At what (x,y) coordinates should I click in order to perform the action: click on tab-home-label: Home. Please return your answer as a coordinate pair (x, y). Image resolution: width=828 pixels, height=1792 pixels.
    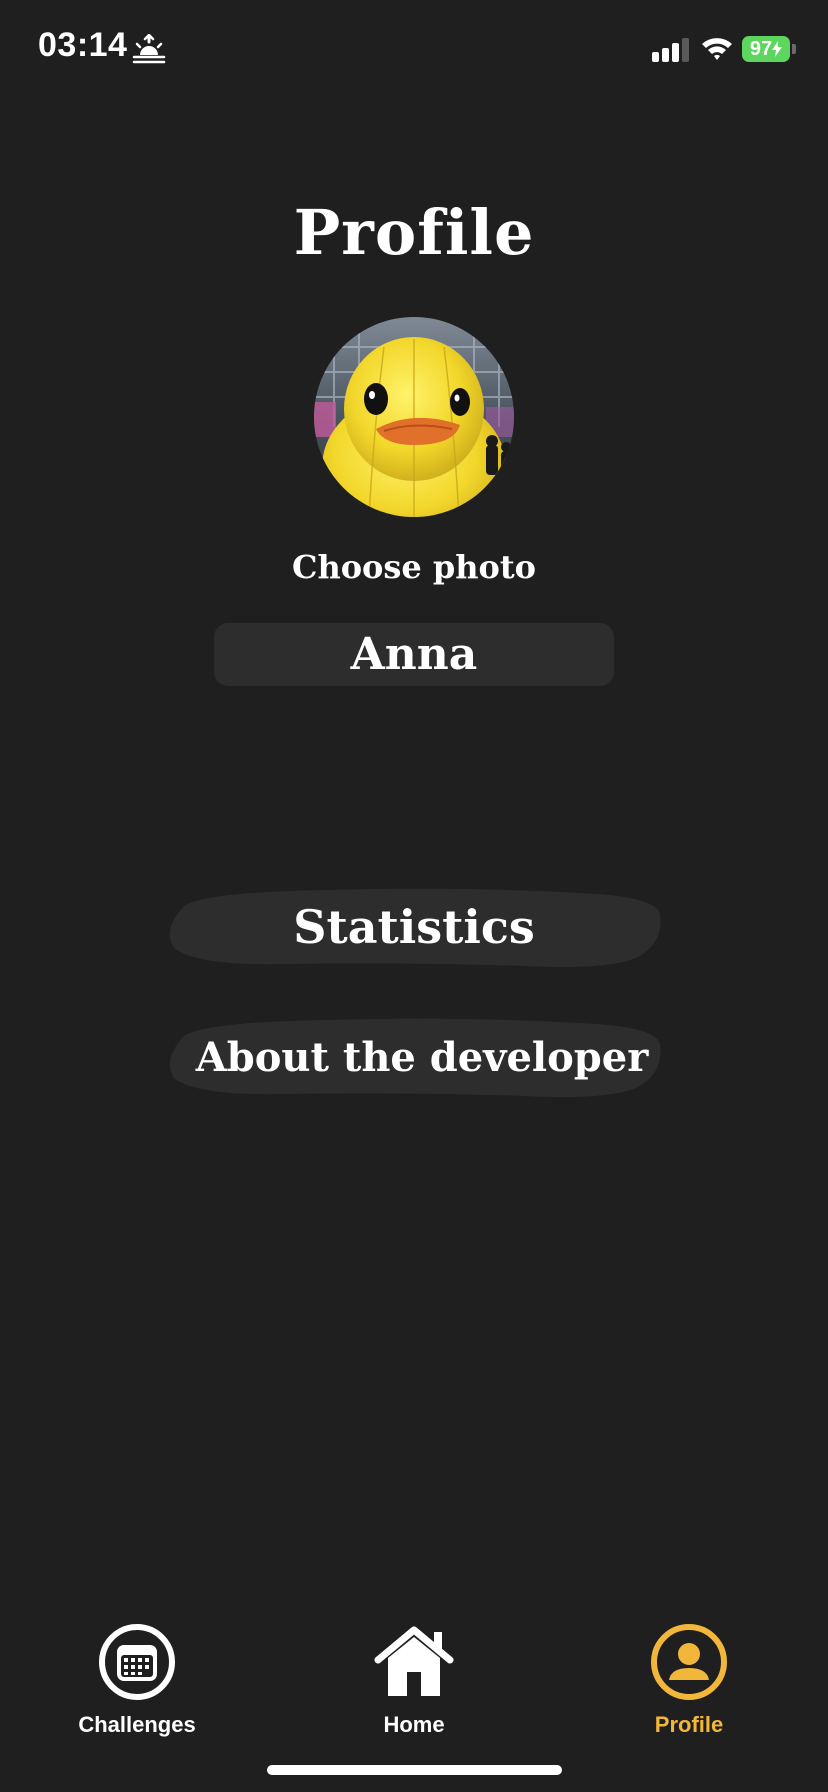
    Looking at the image, I should click on (414, 1724).